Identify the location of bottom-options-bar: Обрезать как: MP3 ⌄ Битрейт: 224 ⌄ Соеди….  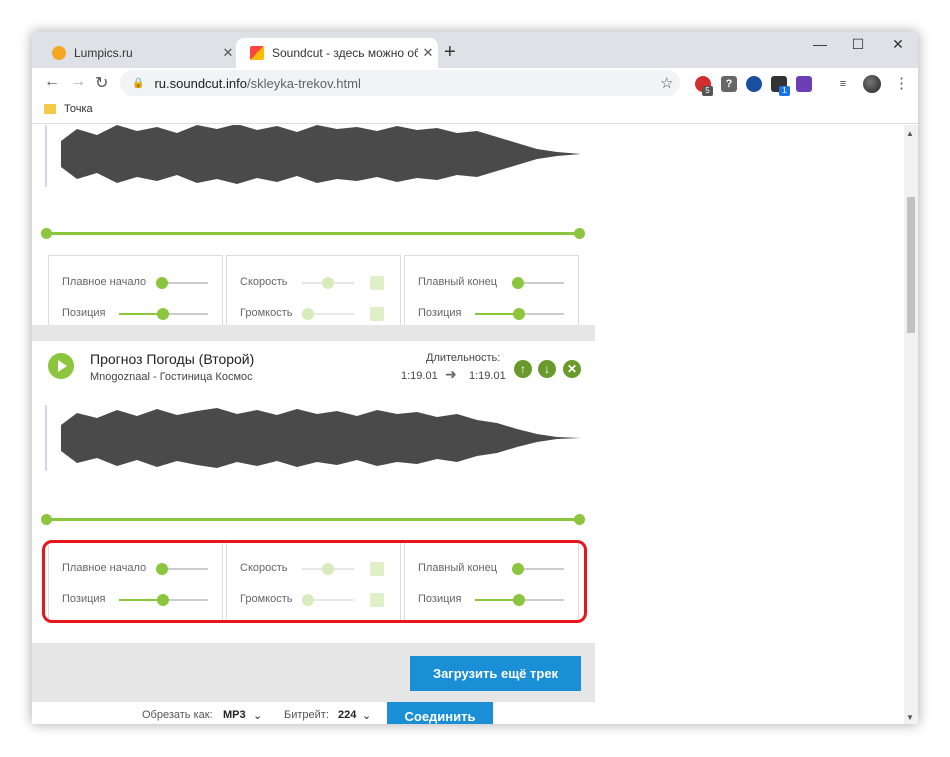
(313, 713).